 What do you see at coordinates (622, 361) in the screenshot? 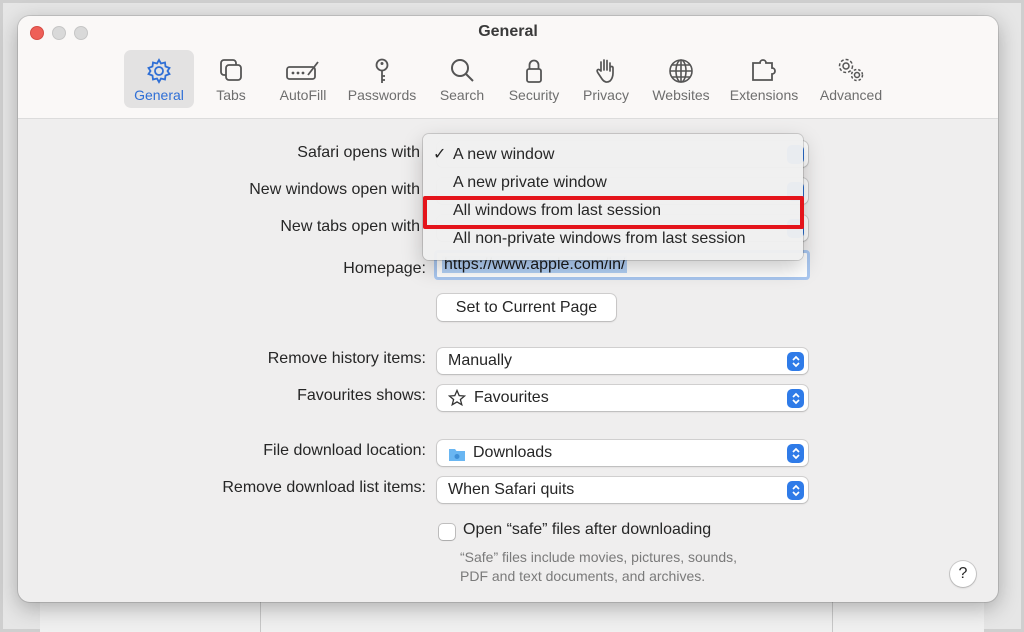
I see `remove-history-popup: Manually` at bounding box center [622, 361].